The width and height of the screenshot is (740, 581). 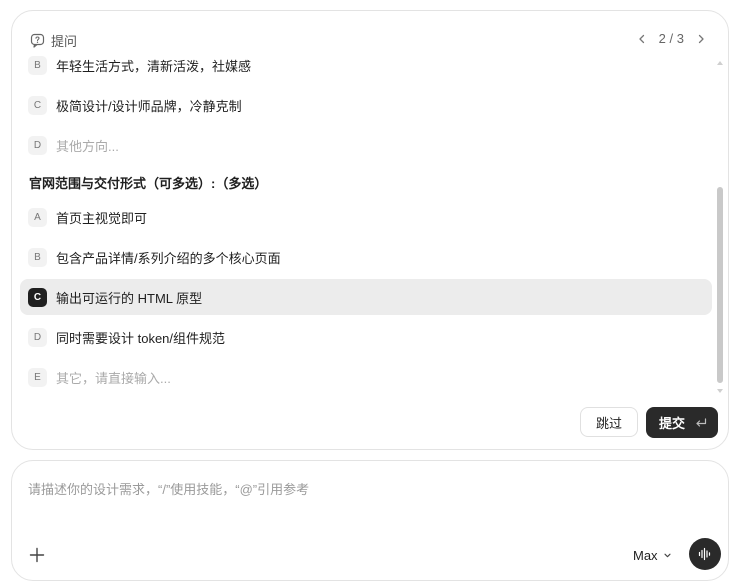 What do you see at coordinates (37, 377) in the screenshot?
I see `option-key: E` at bounding box center [37, 377].